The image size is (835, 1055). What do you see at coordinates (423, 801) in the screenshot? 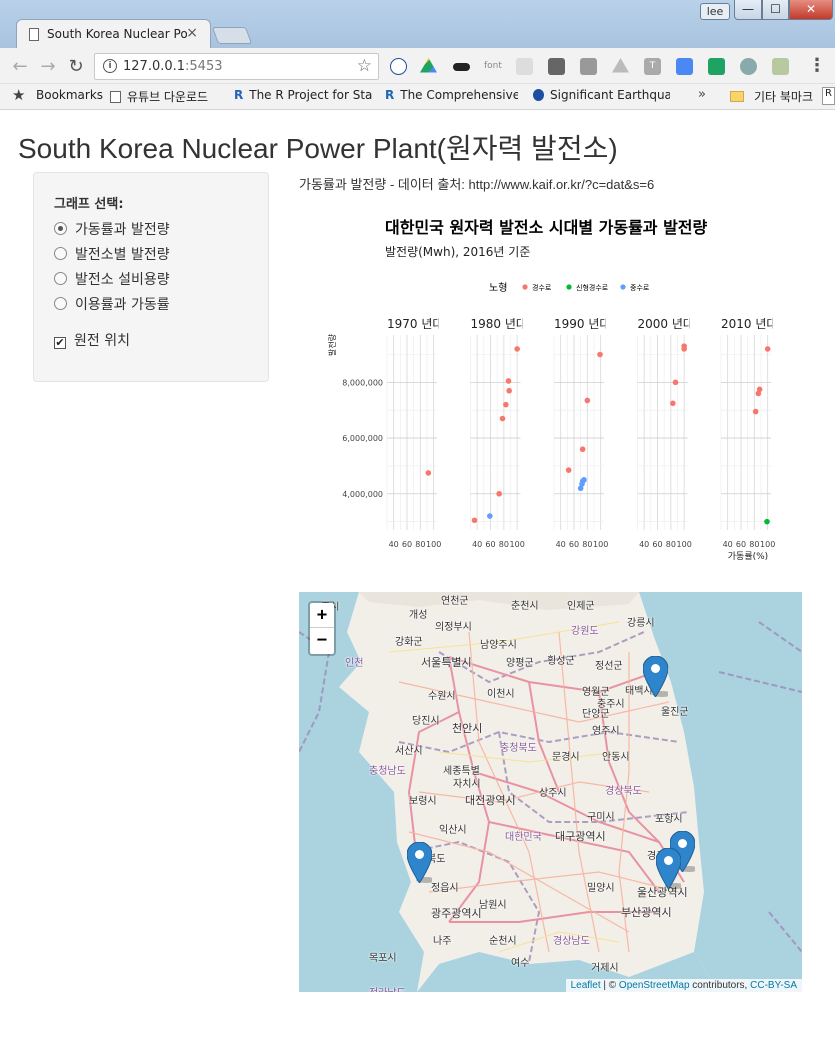
I see `map-place-label: 보령시` at bounding box center [423, 801].